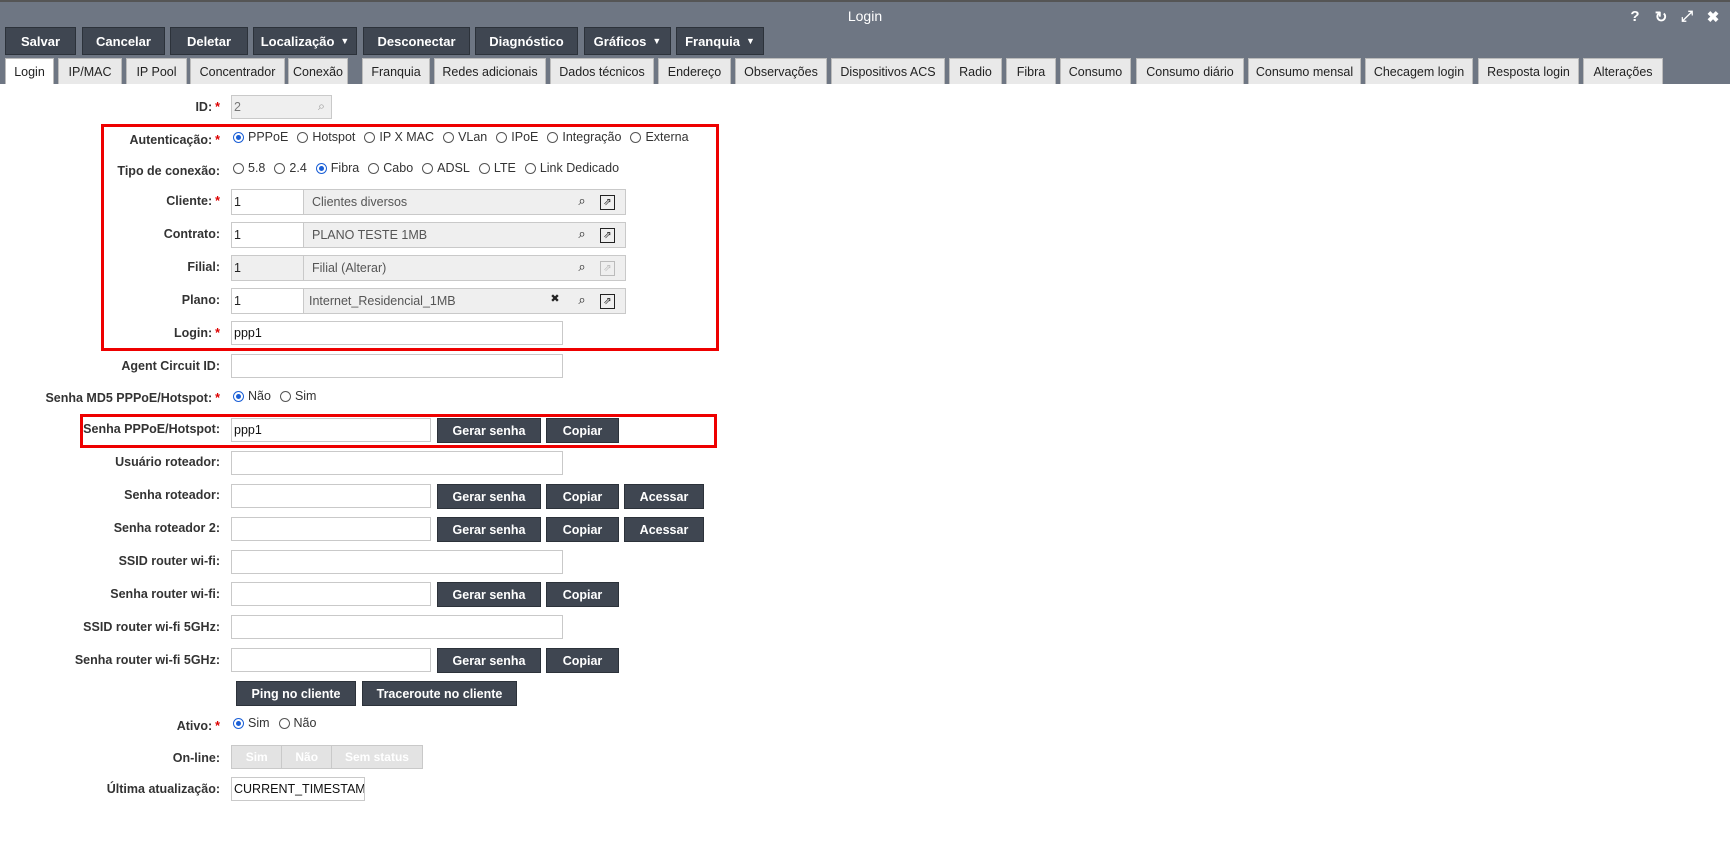 Image resolution: width=1730 pixels, height=841 pixels. Describe the element at coordinates (397, 366) in the screenshot. I see `agent-circuit-id-input` at that location.